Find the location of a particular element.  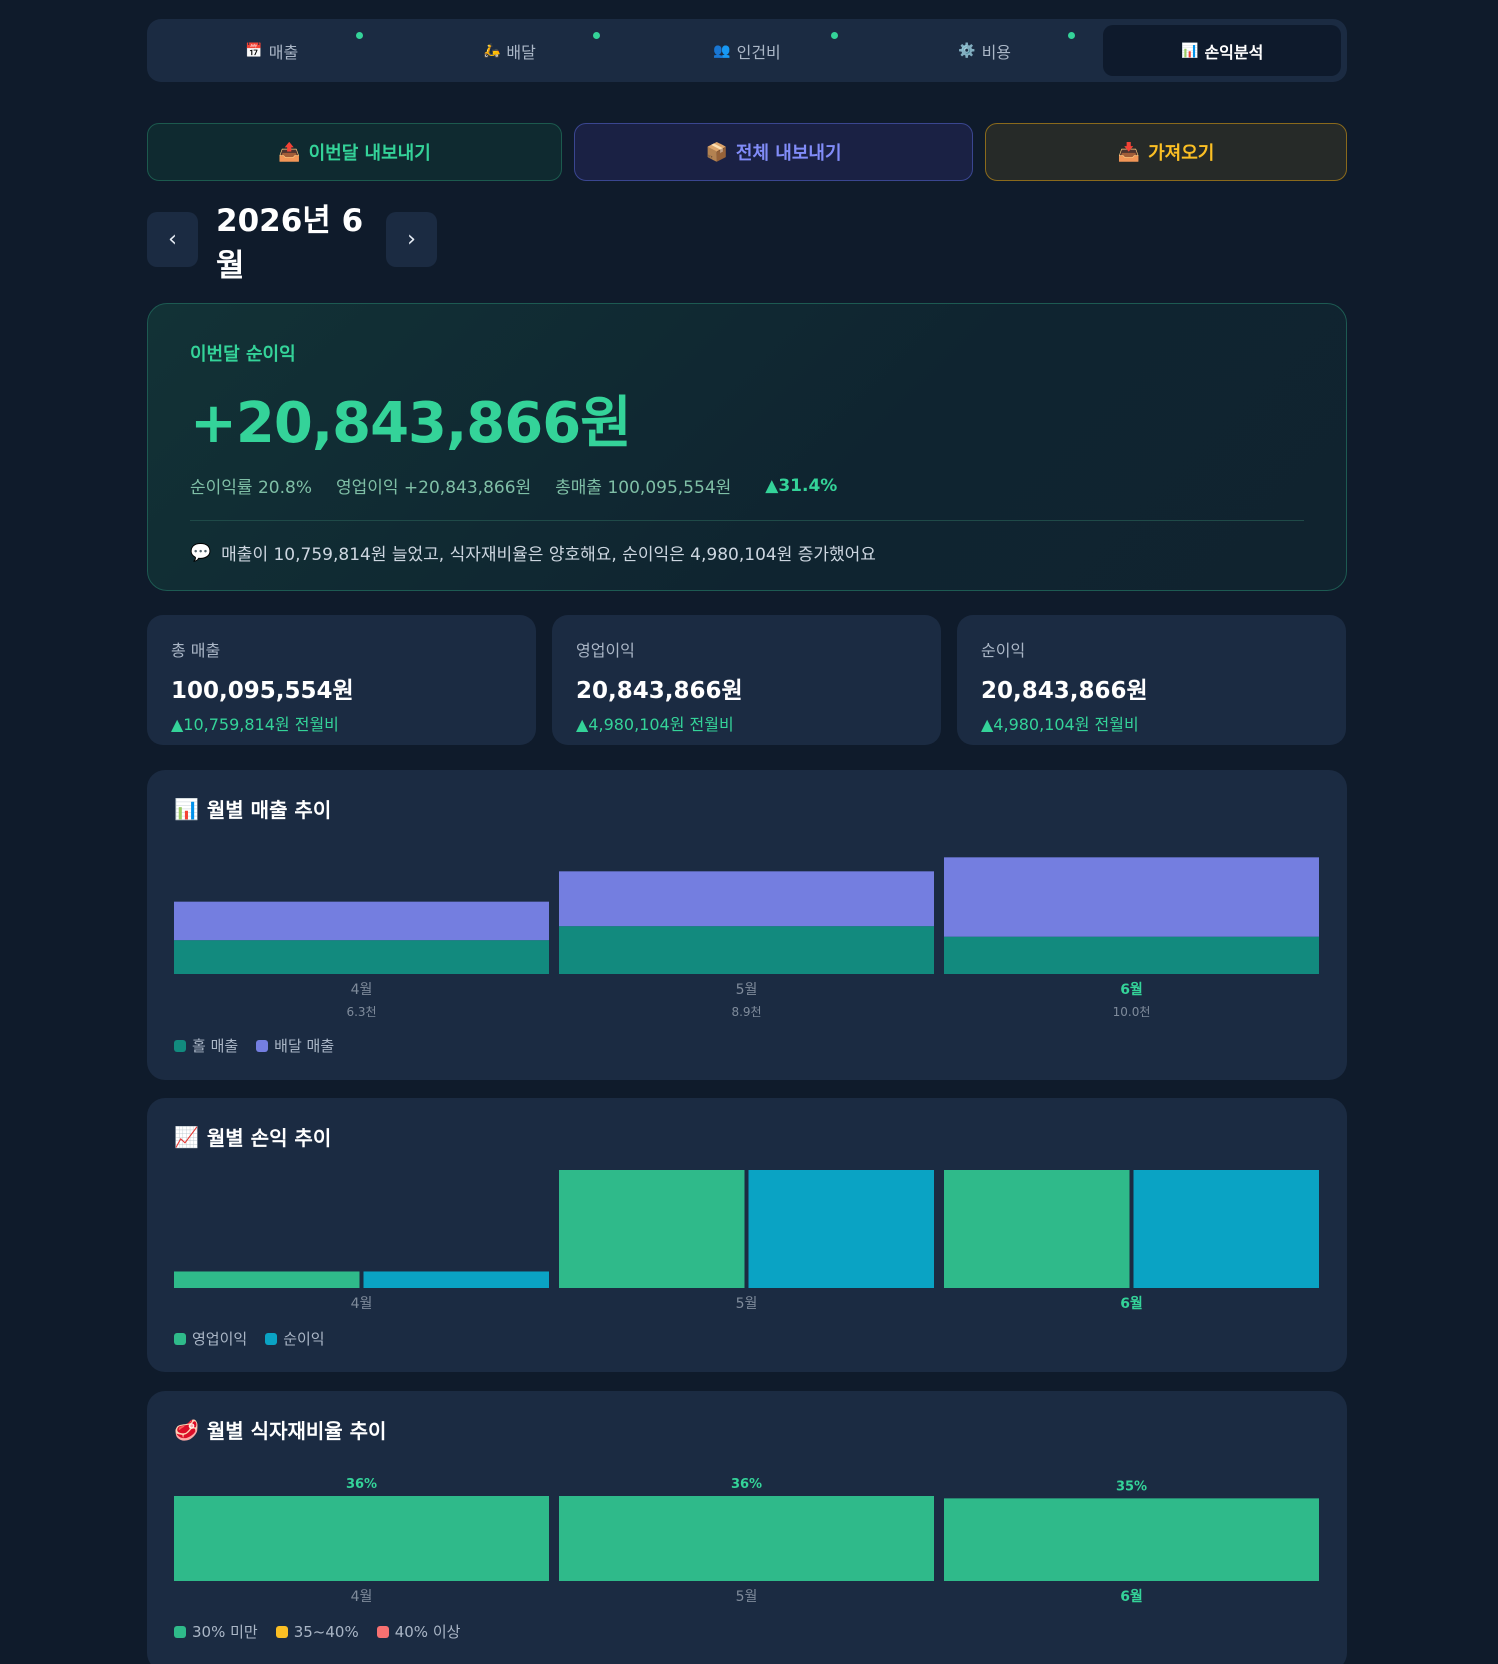

stat-card-operating: 영업이익 20,843,866원 ▲4,980,104원 전월비 is located at coordinates (746, 680).